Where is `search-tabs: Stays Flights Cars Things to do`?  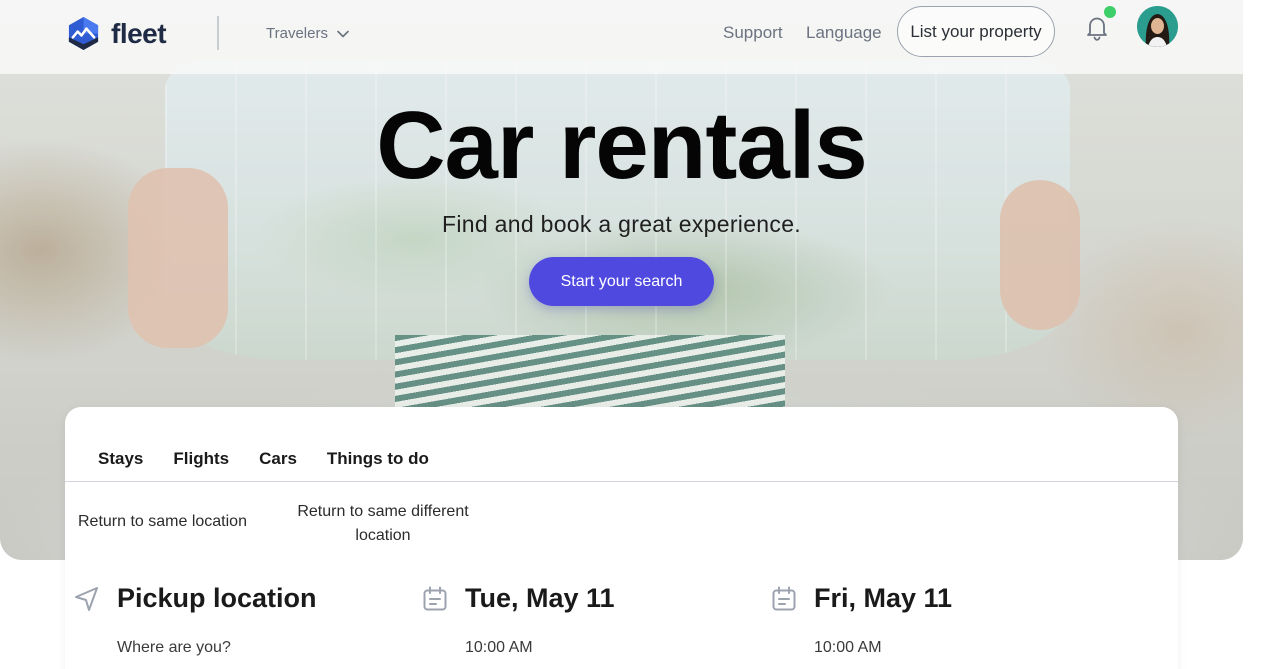 search-tabs: Stays Flights Cars Things to do is located at coordinates (263, 459).